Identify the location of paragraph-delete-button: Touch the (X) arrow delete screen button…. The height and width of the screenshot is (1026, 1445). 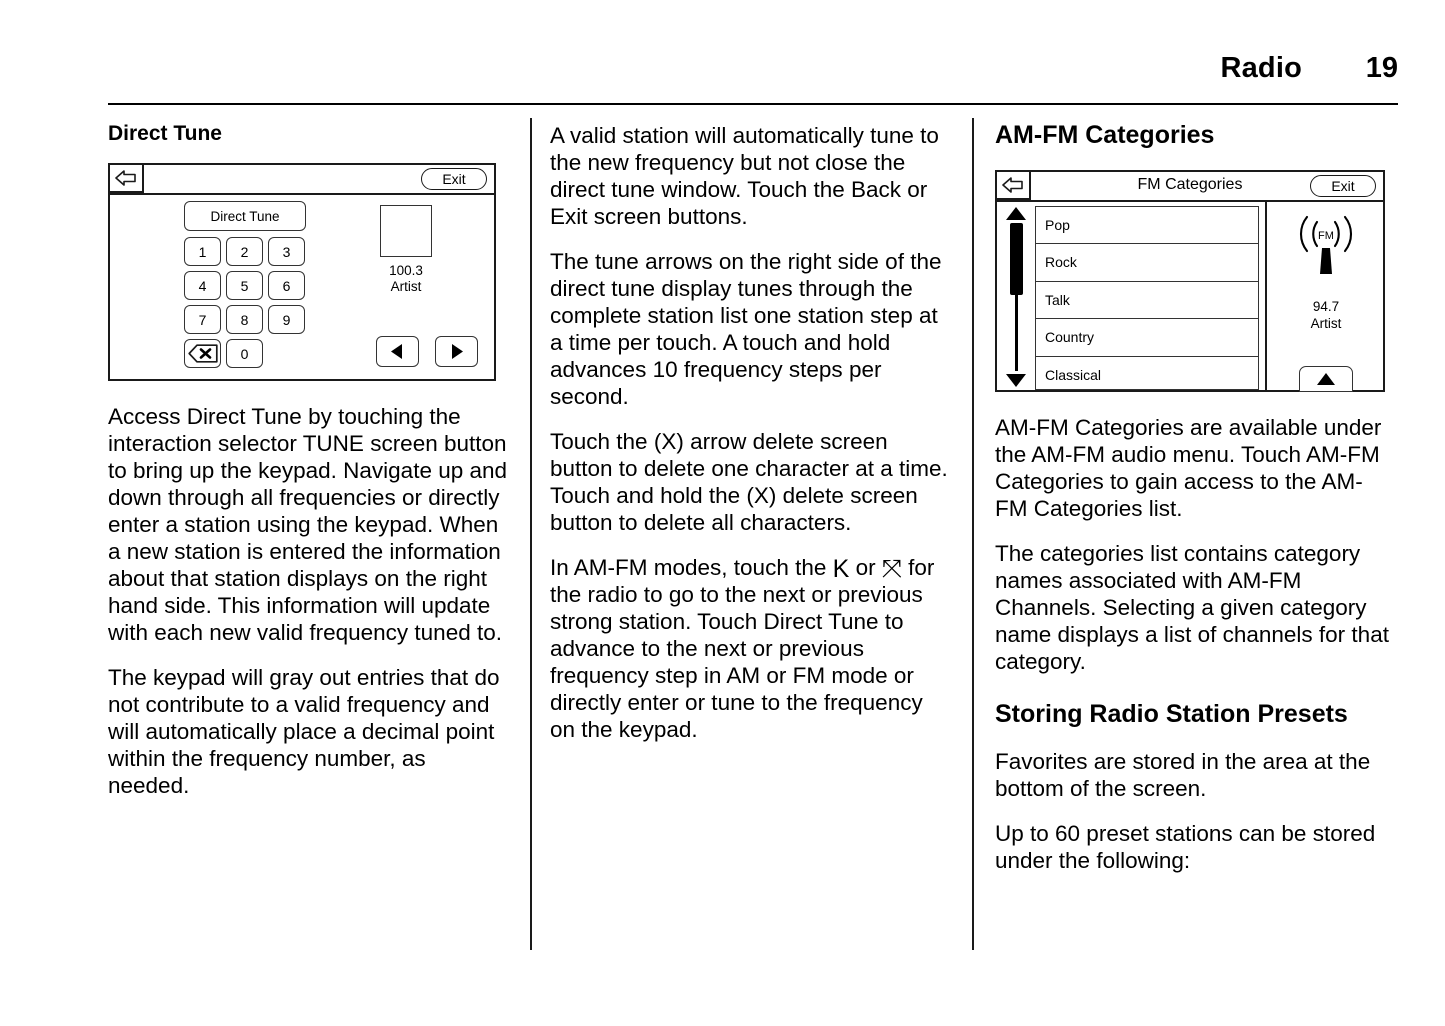
(749, 482).